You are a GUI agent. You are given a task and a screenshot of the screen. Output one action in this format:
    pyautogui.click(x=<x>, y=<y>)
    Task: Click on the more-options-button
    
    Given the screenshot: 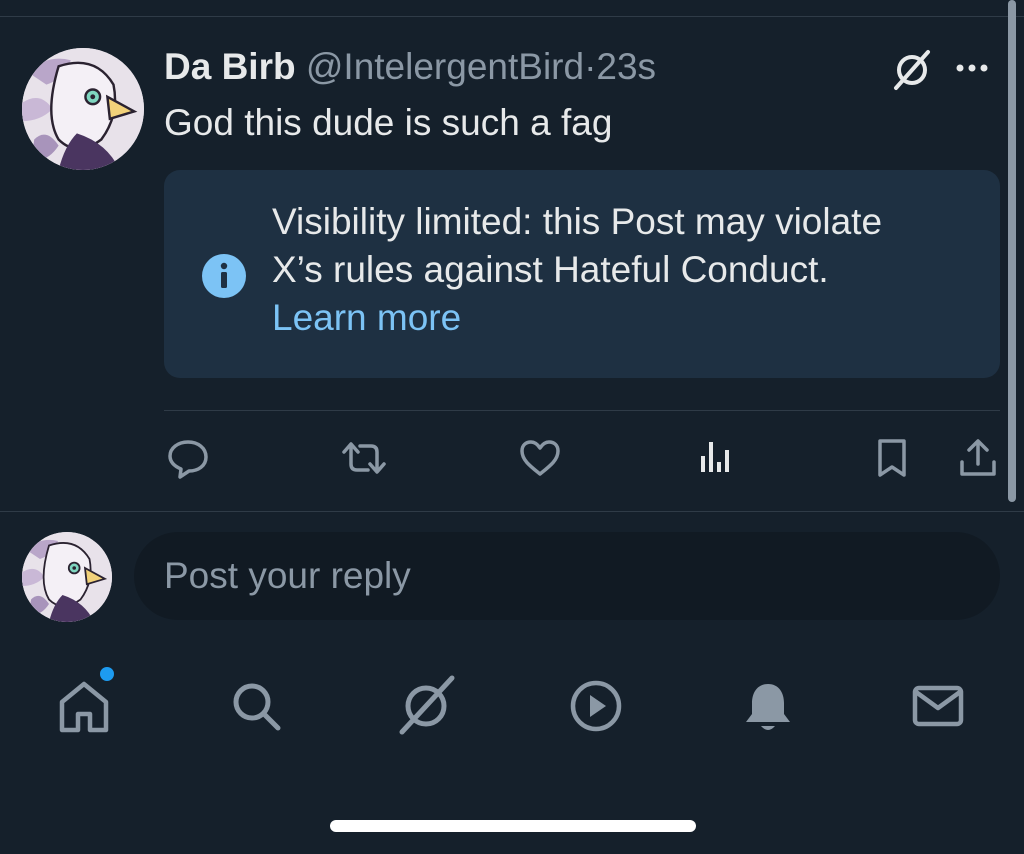 What is the action you would take?
    pyautogui.click(x=972, y=68)
    